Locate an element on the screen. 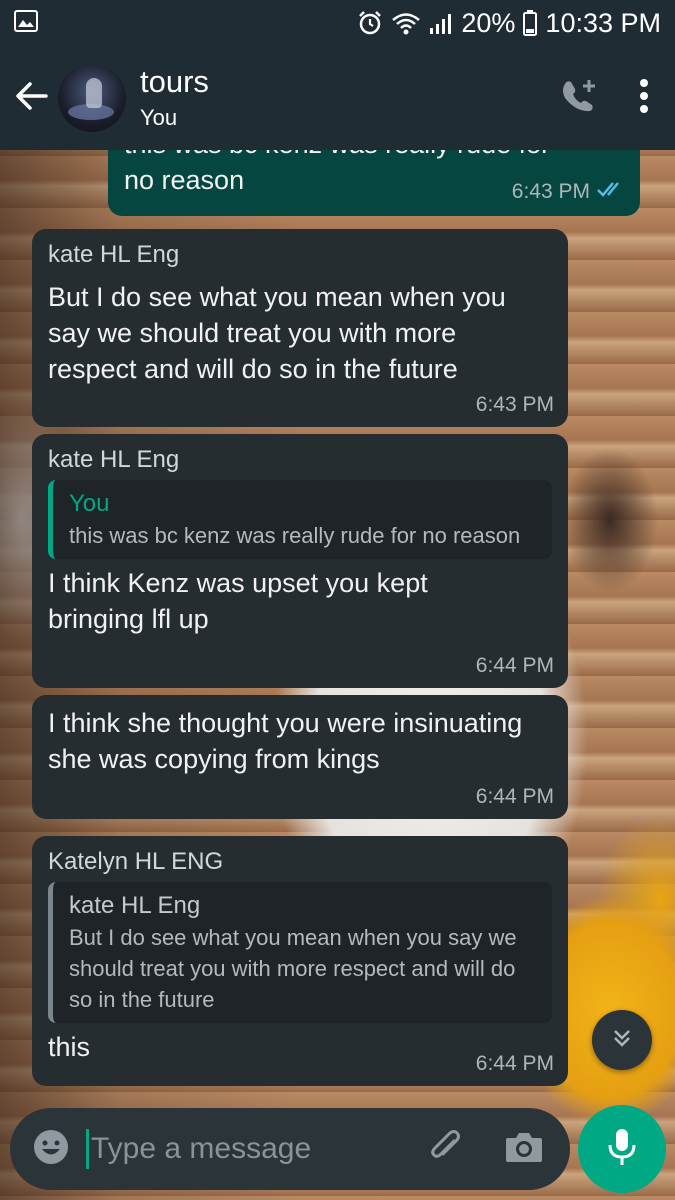 The height and width of the screenshot is (1200, 675). message-composer: Type a message is located at coordinates (290, 1149).